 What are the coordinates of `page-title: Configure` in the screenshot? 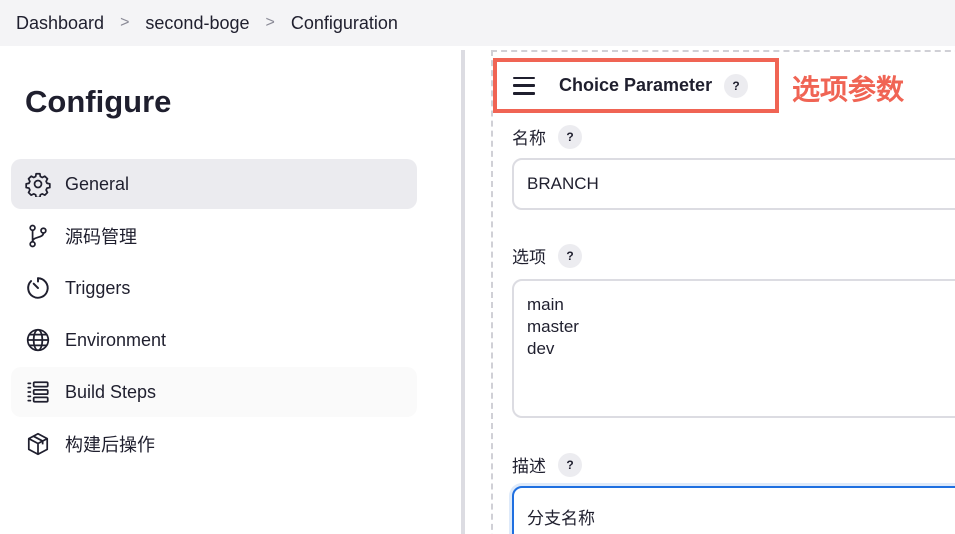 It's located at (98, 101).